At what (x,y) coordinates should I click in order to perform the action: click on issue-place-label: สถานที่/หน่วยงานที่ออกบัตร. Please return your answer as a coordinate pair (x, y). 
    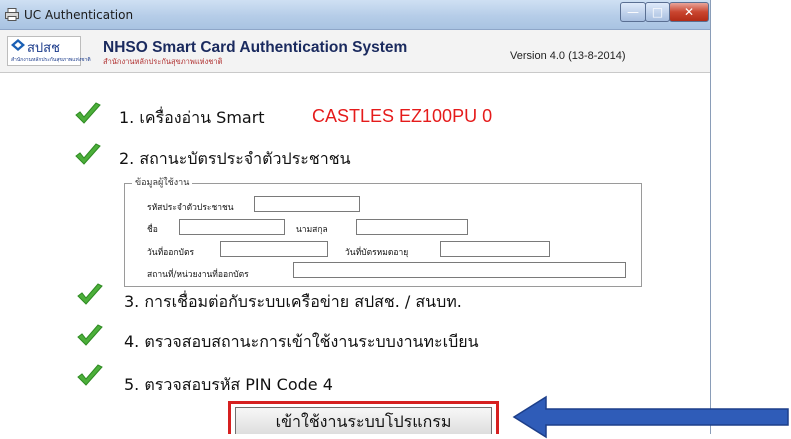
    Looking at the image, I should click on (198, 275).